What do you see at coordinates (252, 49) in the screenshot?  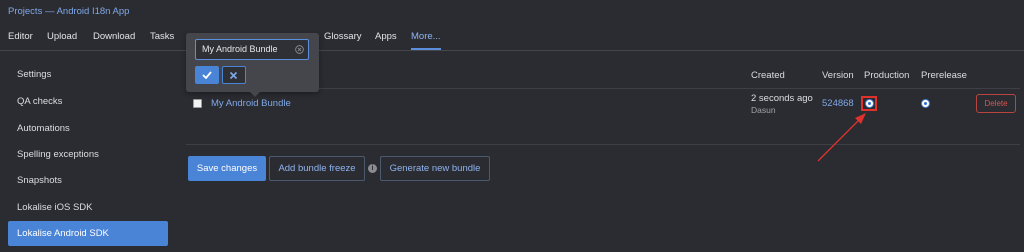 I see `bundle-name-input: My Android Bundle` at bounding box center [252, 49].